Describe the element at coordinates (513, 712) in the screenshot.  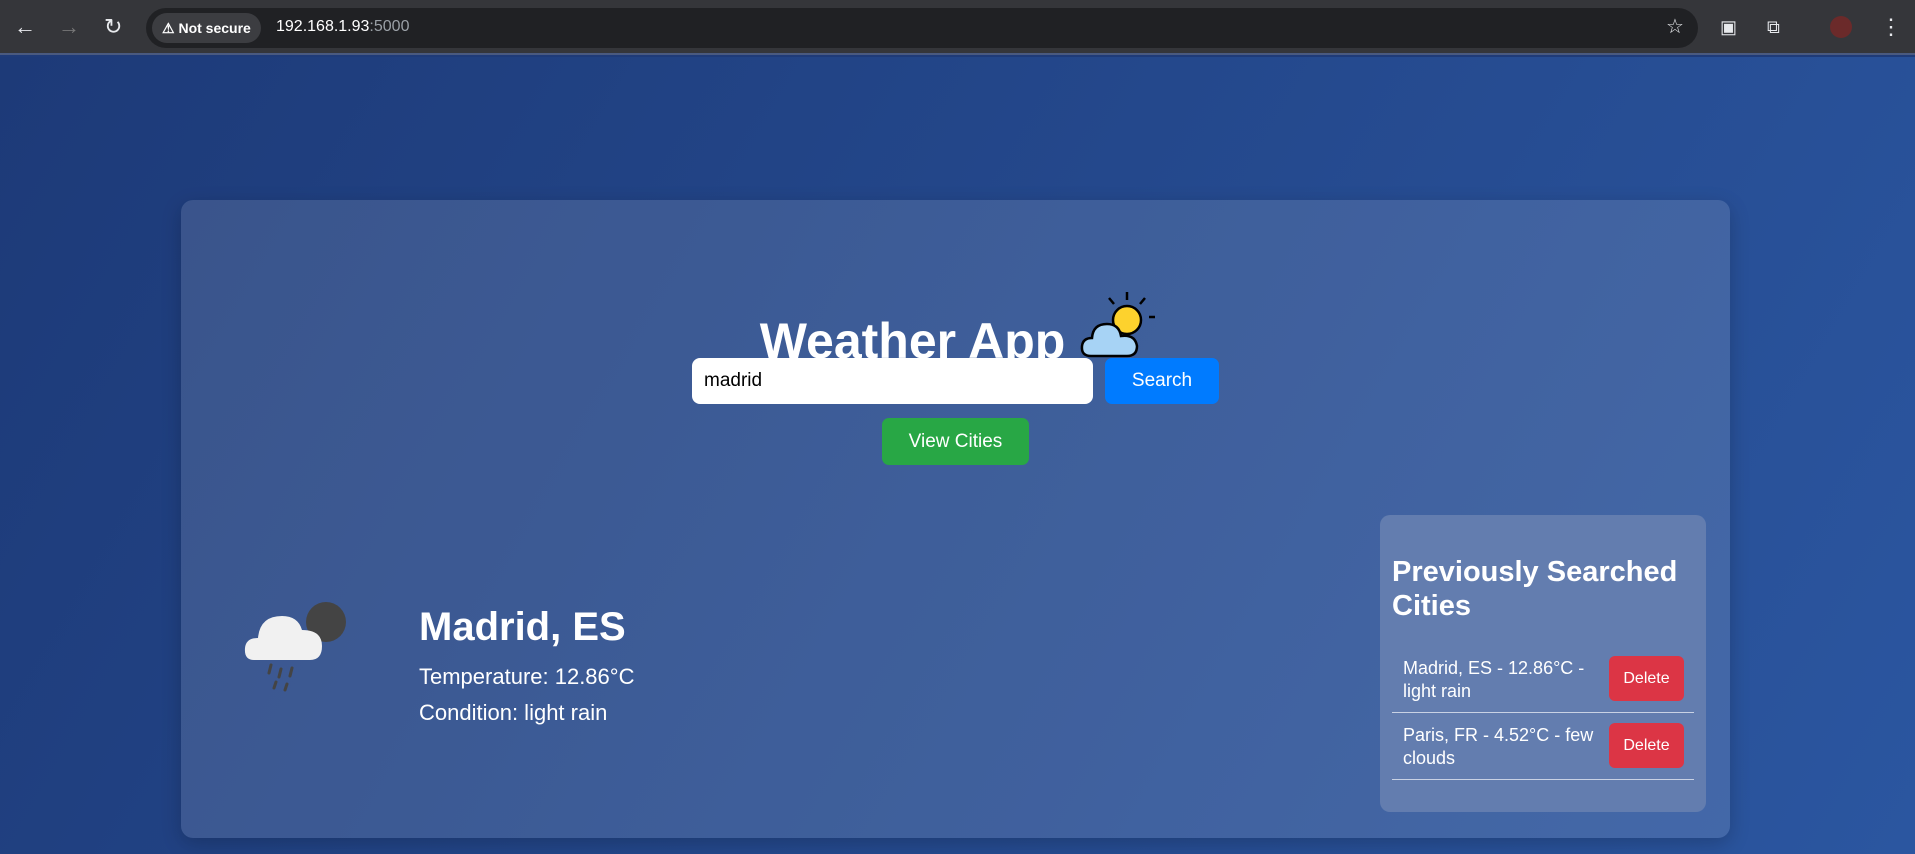
I see `current-condition: Condition: light rain` at that location.